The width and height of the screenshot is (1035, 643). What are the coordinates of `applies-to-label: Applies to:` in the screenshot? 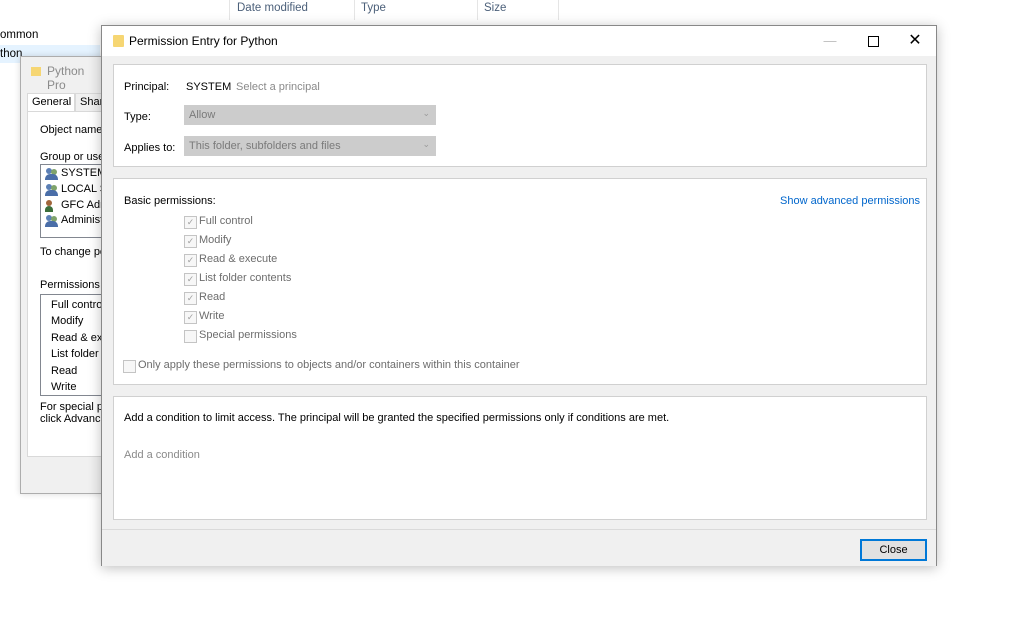 It's located at (150, 148).